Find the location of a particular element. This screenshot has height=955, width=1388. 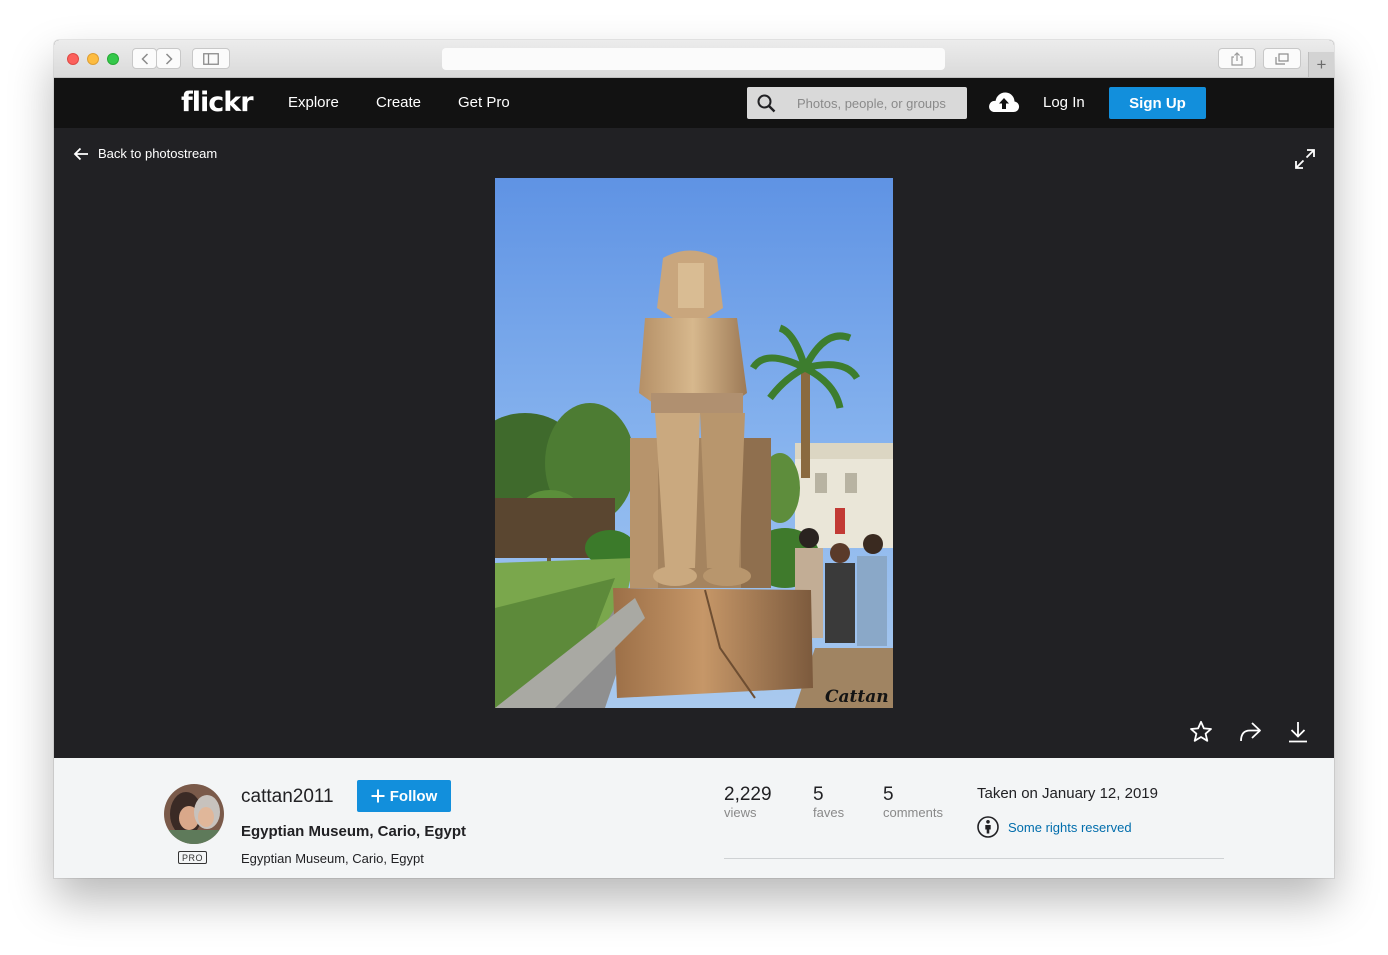

avatar-image is located at coordinates (194, 814).